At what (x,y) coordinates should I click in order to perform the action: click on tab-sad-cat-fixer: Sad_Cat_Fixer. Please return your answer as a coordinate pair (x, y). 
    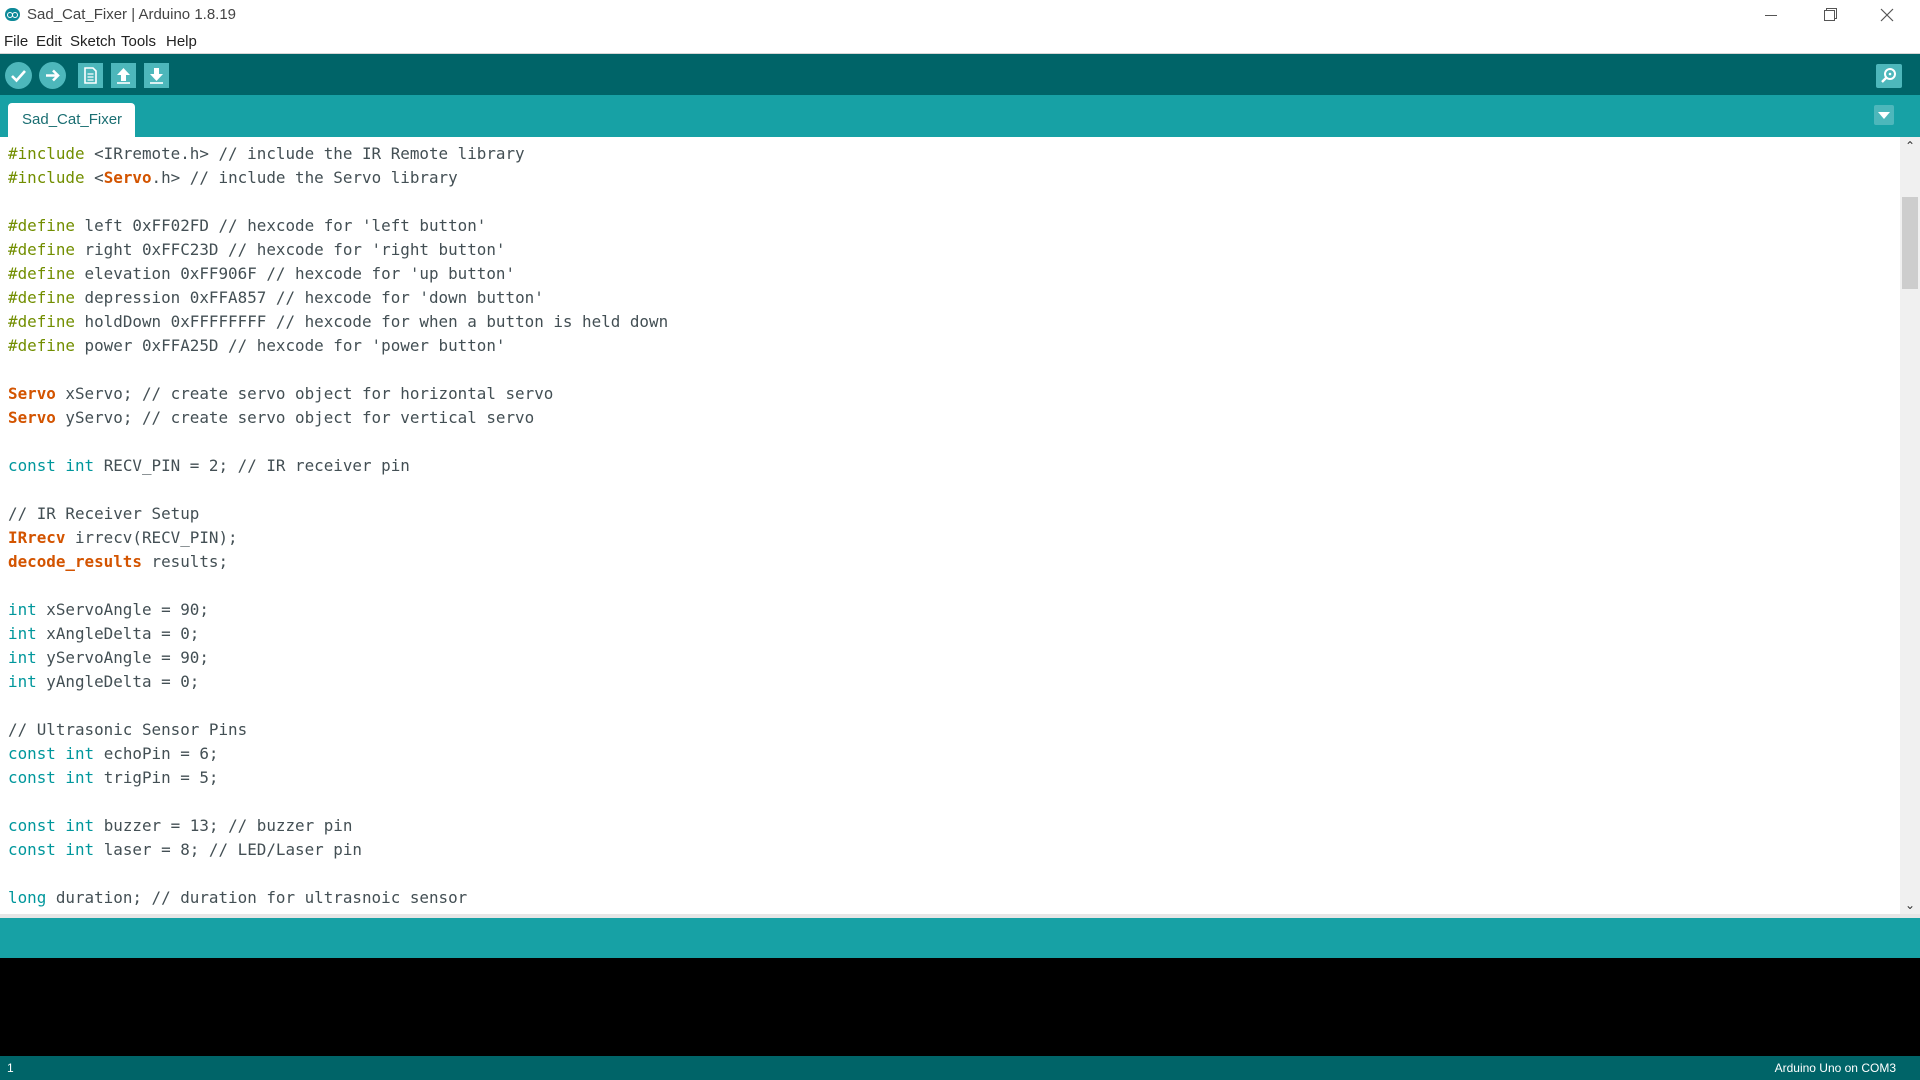
    Looking at the image, I should click on (71, 120).